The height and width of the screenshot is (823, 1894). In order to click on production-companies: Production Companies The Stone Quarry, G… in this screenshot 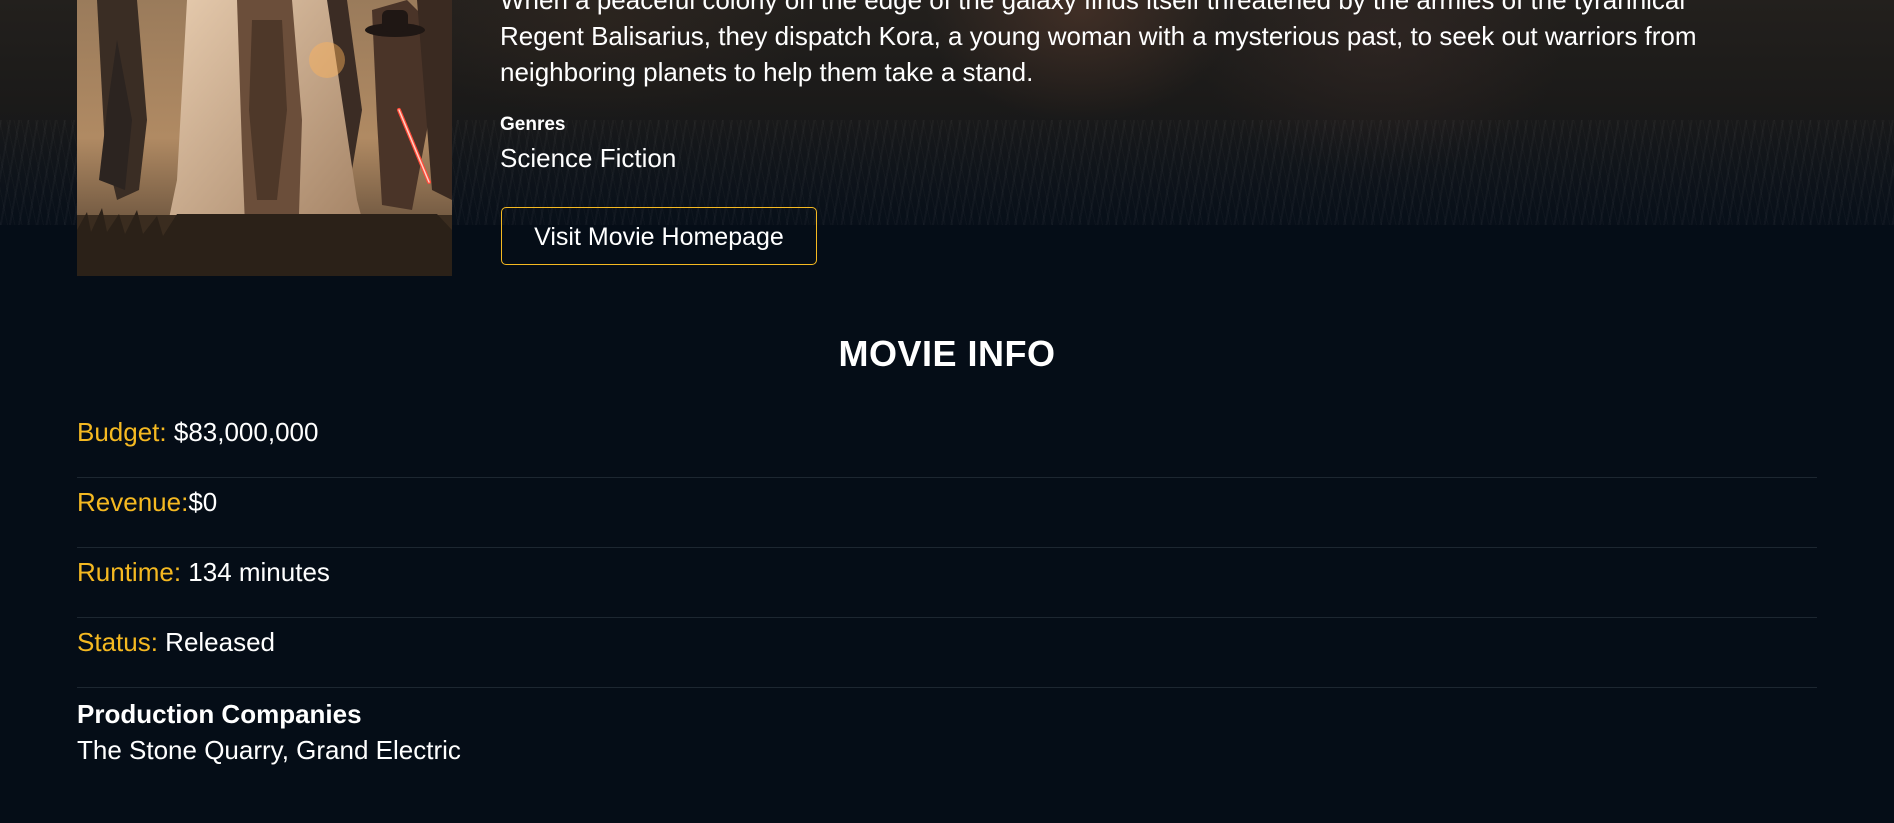, I will do `click(947, 732)`.